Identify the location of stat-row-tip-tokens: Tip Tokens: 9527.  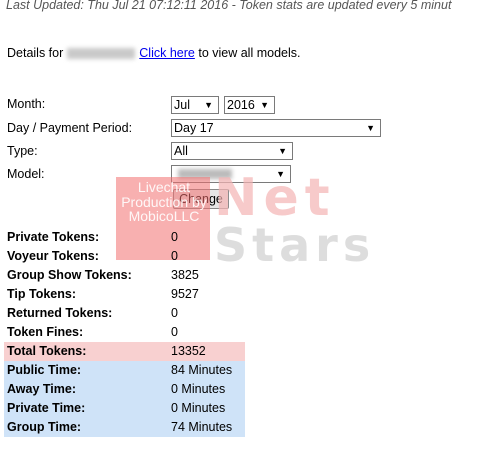
(124, 294).